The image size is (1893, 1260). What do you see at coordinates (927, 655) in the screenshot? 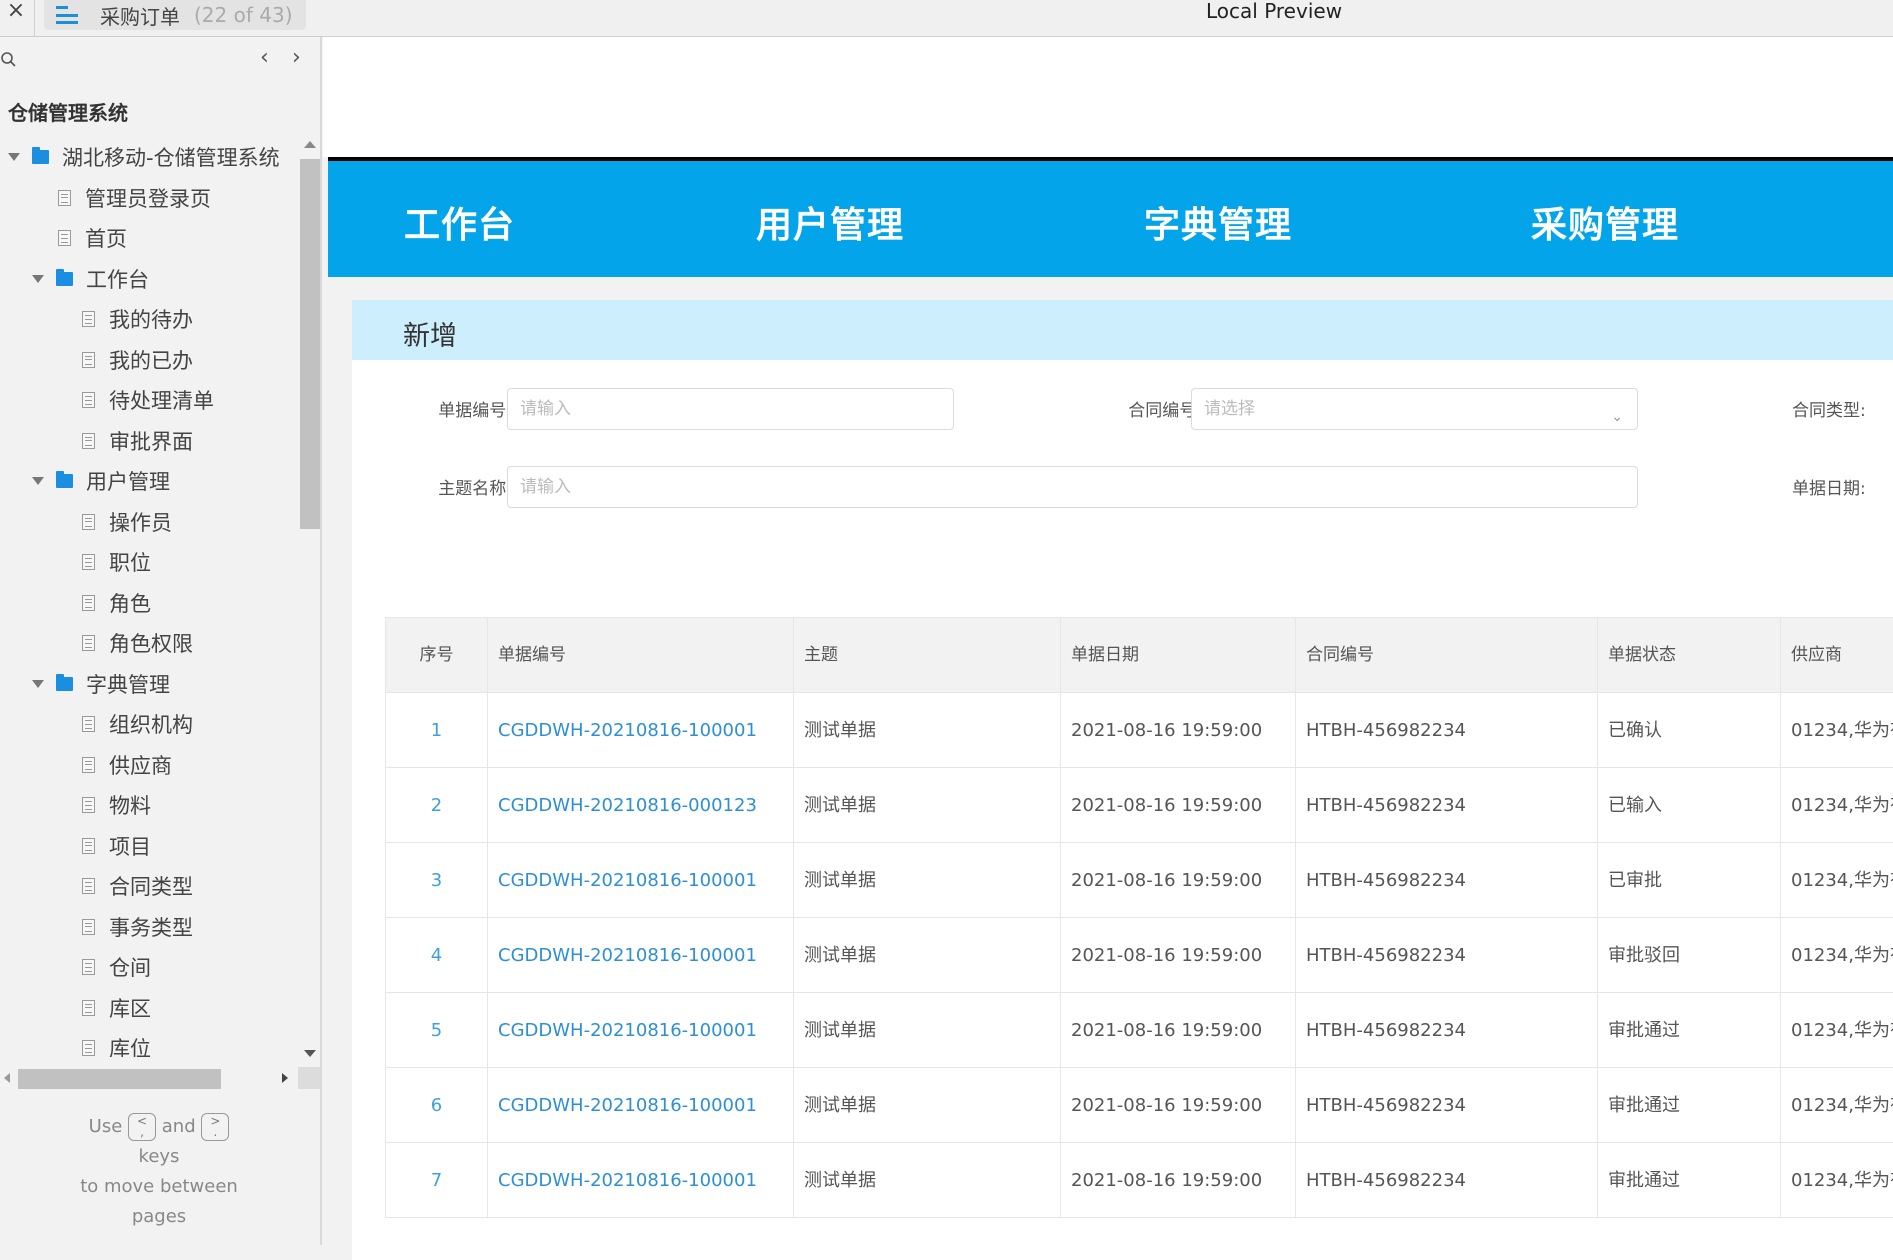
I see `header-subject: 主题` at bounding box center [927, 655].